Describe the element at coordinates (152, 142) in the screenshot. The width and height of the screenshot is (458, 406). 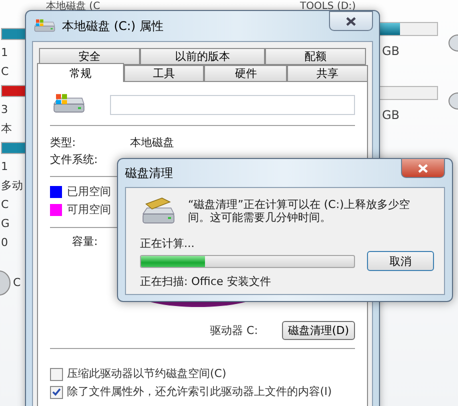
I see `field-value: 本地磁盘` at that location.